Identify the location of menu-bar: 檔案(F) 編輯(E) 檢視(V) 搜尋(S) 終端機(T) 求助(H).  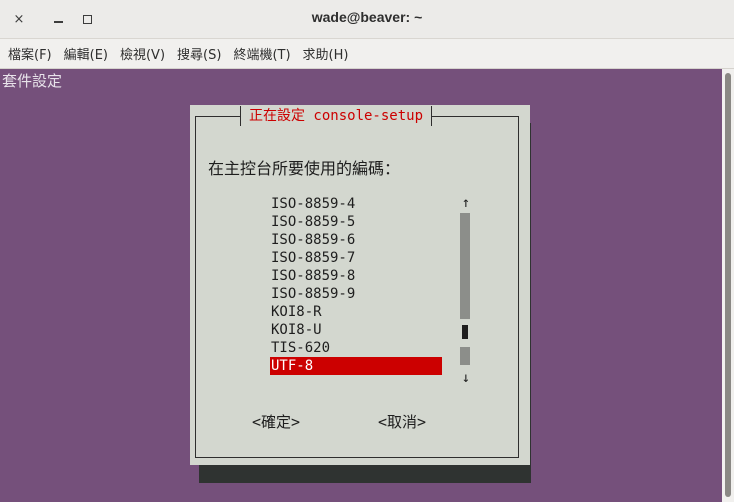
(367, 54).